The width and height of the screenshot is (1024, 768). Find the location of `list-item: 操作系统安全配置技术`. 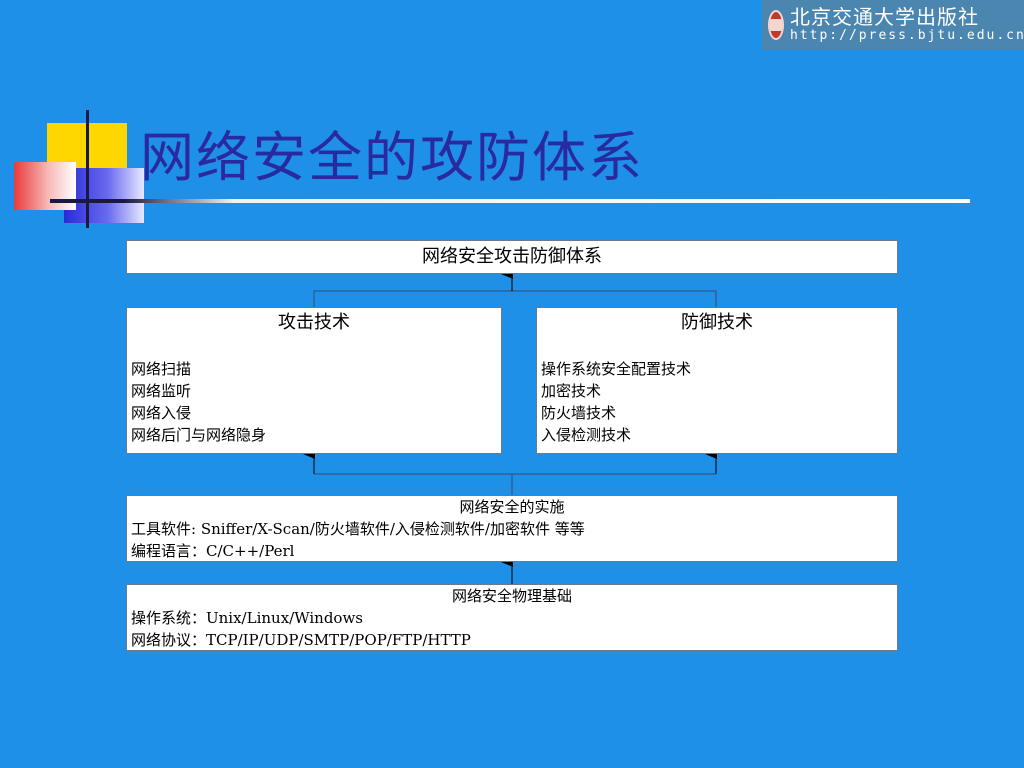

list-item: 操作系统安全配置技术 is located at coordinates (616, 369).